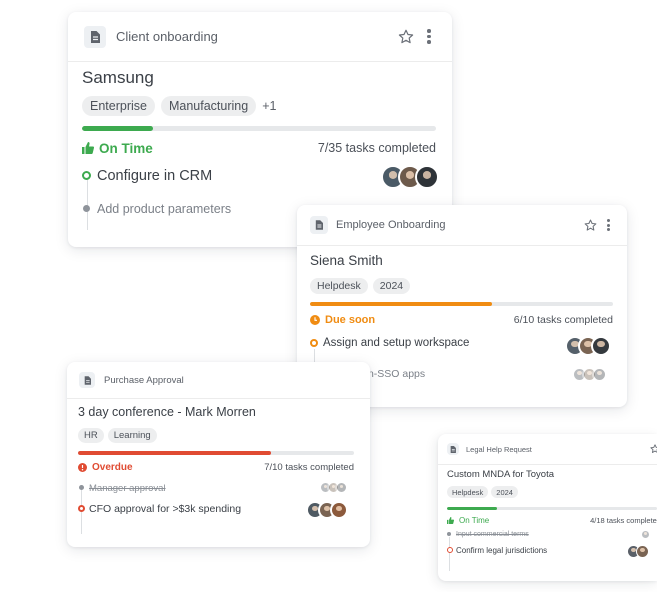  What do you see at coordinates (396, 343) in the screenshot?
I see `task-label: Assign and setup workspace` at bounding box center [396, 343].